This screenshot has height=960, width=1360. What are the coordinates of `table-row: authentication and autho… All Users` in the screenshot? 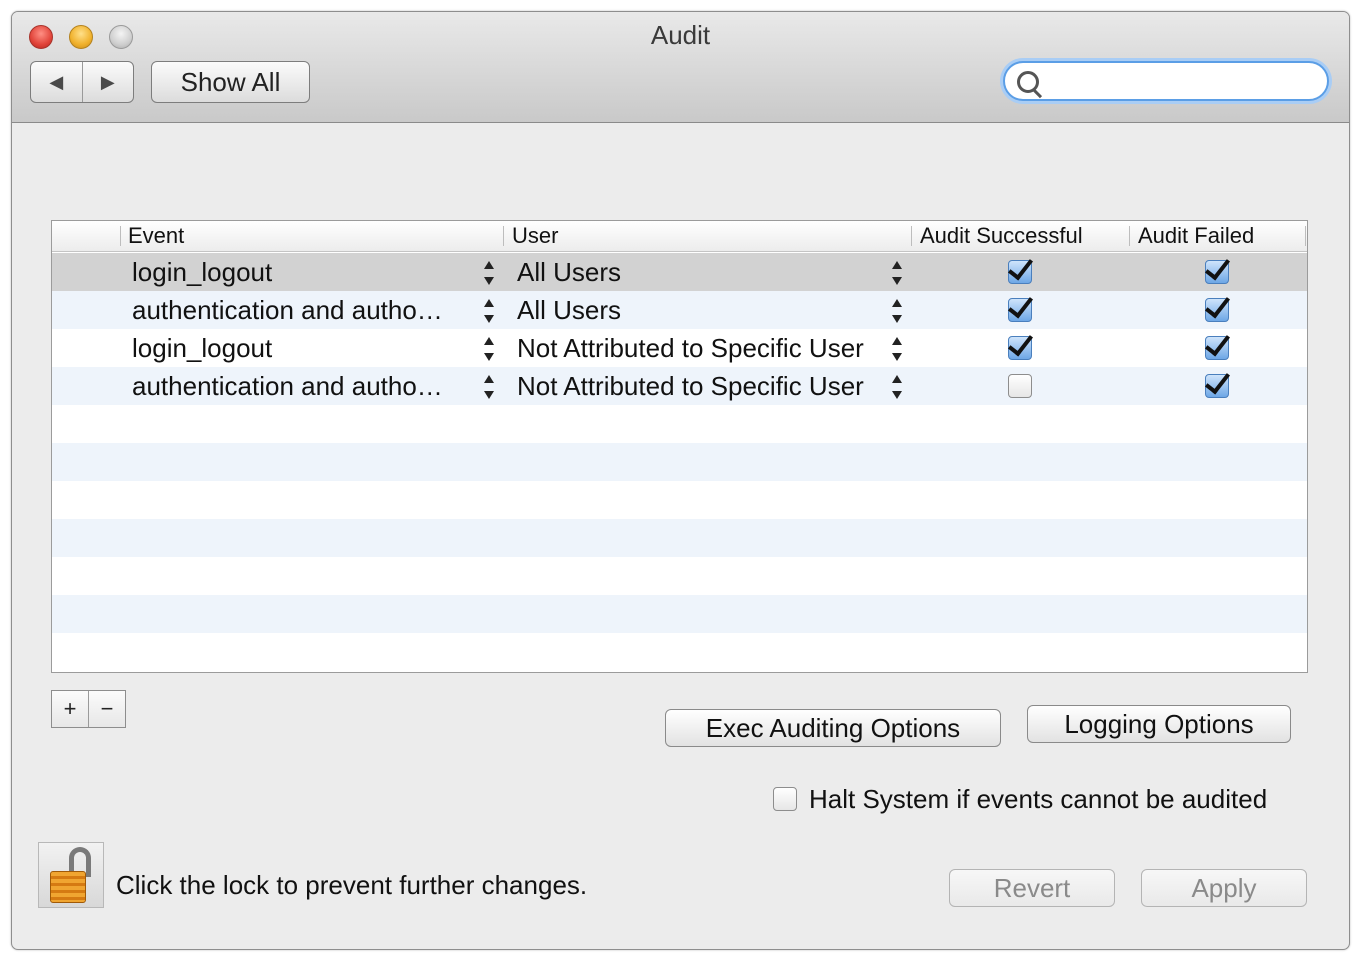 It's located at (679, 310).